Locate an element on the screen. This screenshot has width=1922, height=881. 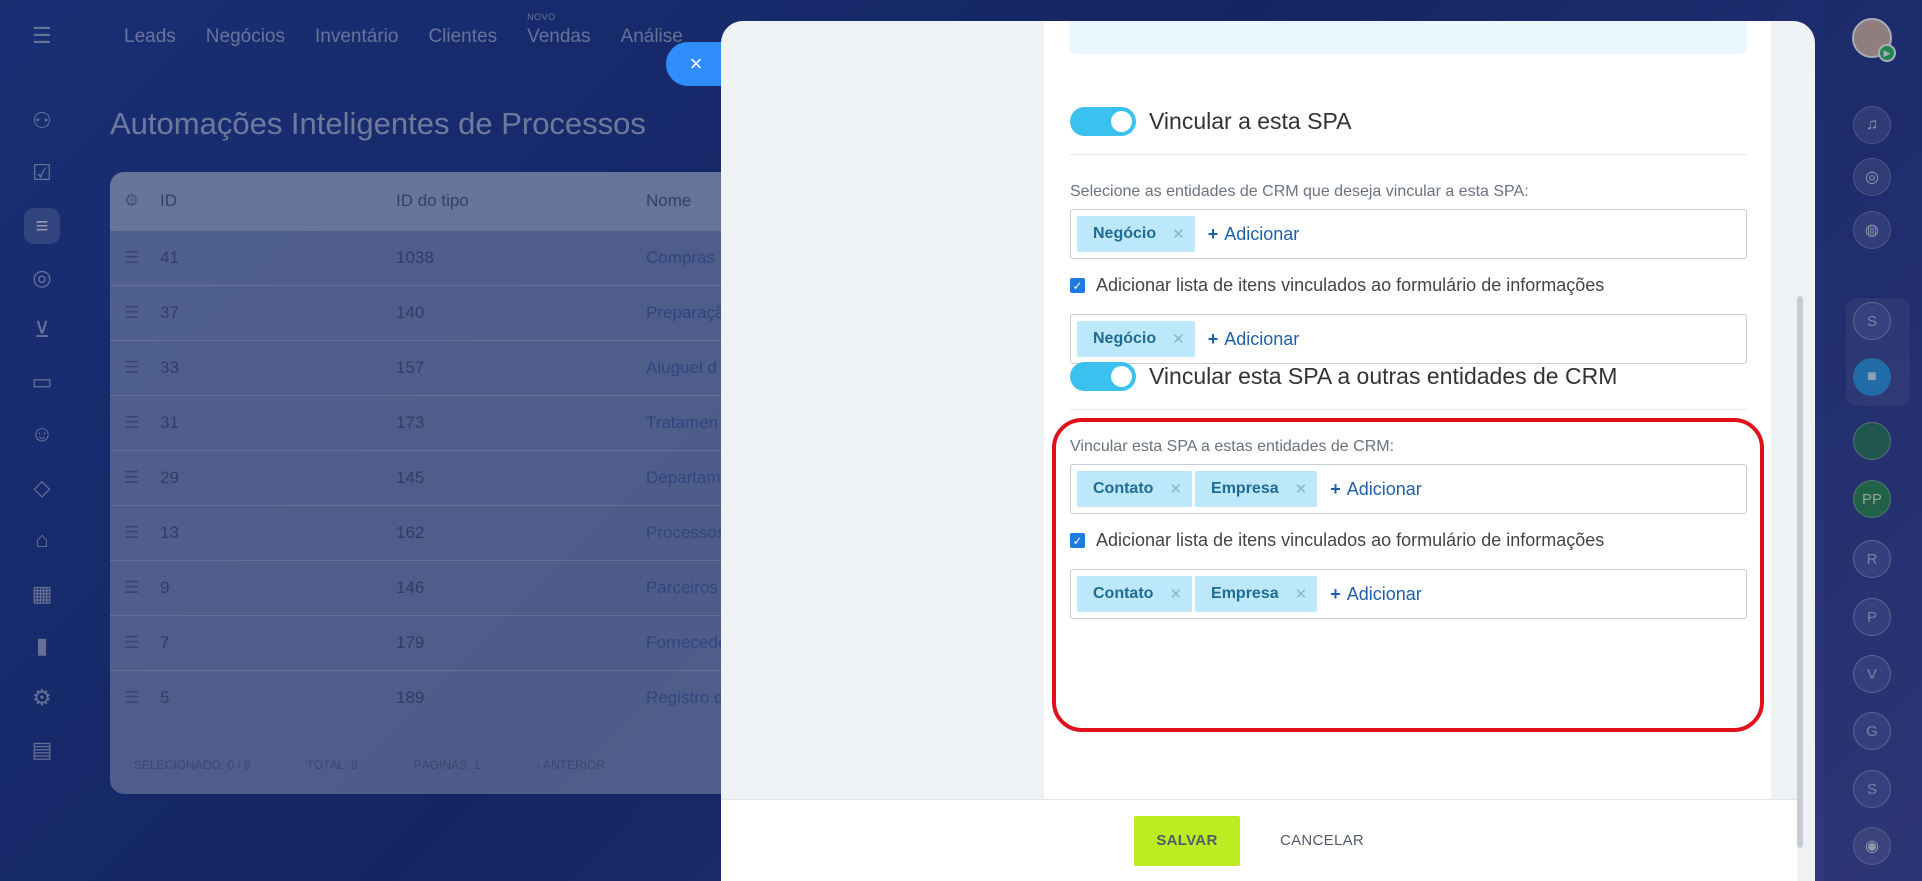
close-icon: × is located at coordinates (696, 63).